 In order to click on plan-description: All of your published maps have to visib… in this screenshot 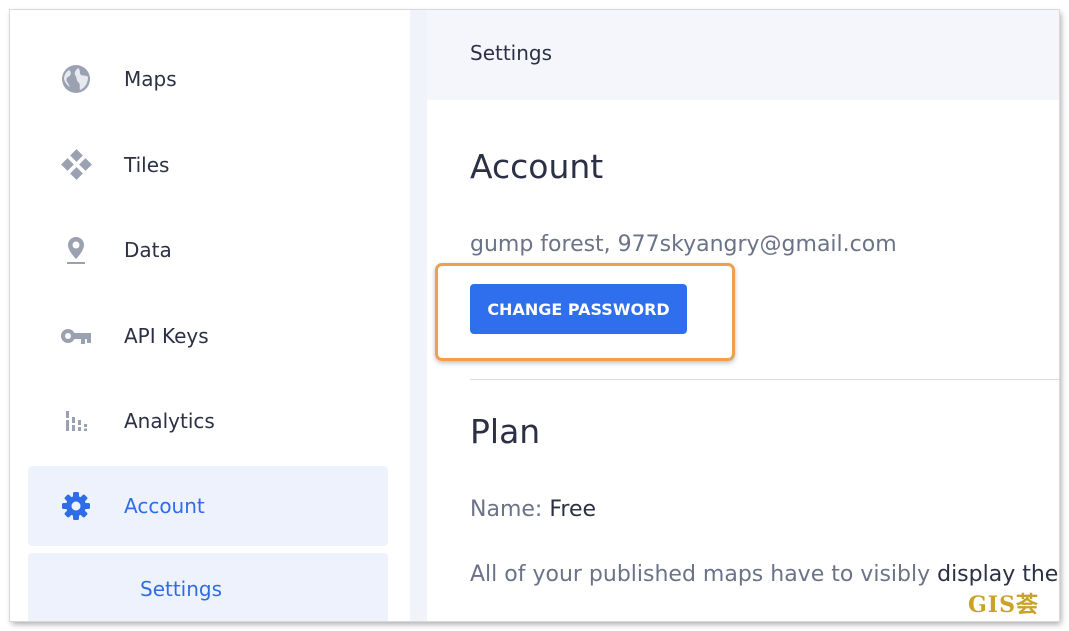, I will do `click(764, 574)`.